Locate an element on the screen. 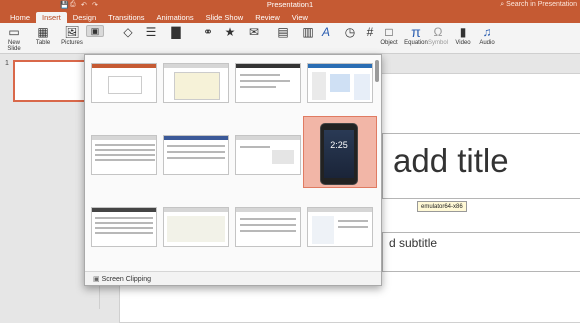  gallery-scrollbar is located at coordinates (377, 164).